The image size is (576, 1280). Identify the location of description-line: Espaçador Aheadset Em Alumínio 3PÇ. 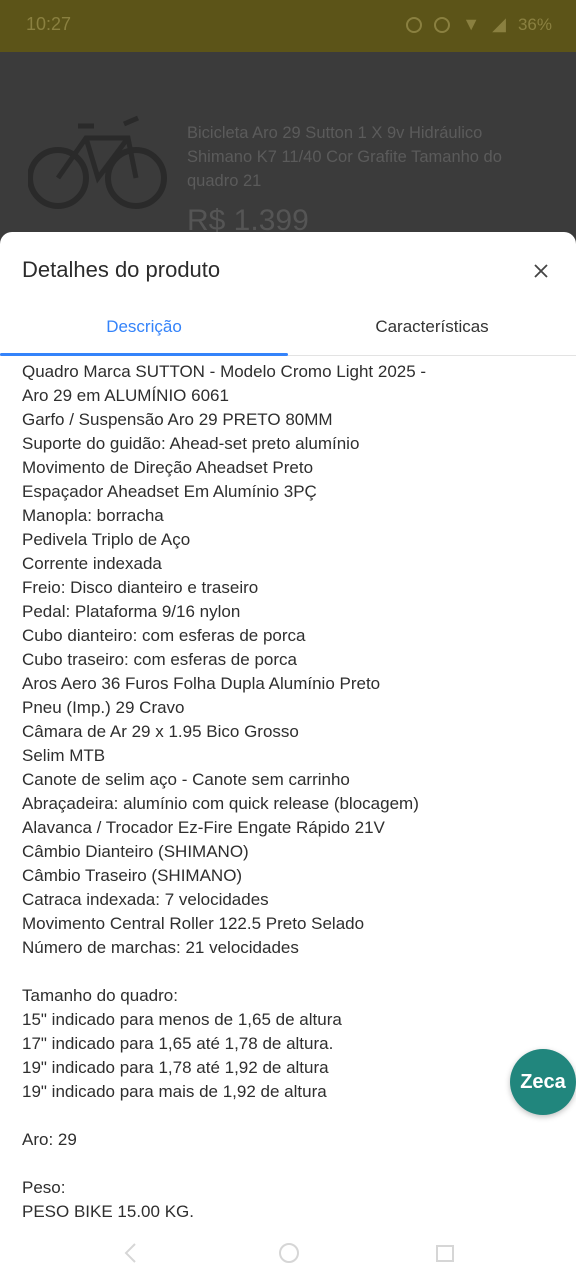
(169, 491).